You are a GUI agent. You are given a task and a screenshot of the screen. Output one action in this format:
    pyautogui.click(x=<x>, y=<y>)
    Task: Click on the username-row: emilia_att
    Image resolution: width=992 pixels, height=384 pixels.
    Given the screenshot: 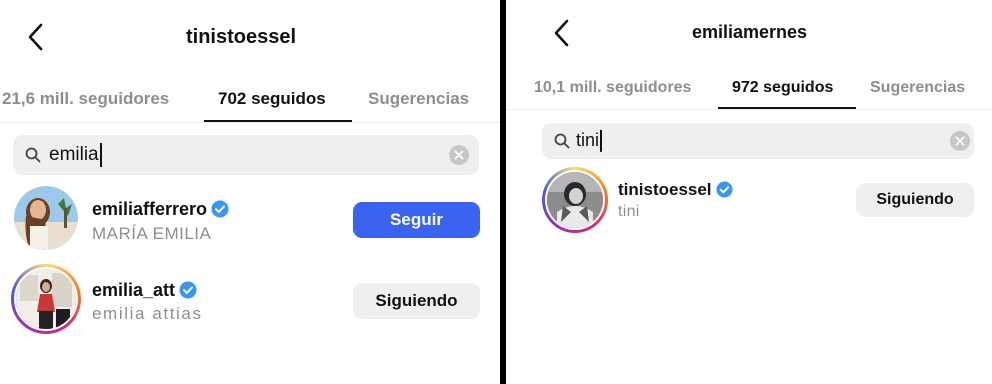 What is the action you would take?
    pyautogui.click(x=144, y=290)
    